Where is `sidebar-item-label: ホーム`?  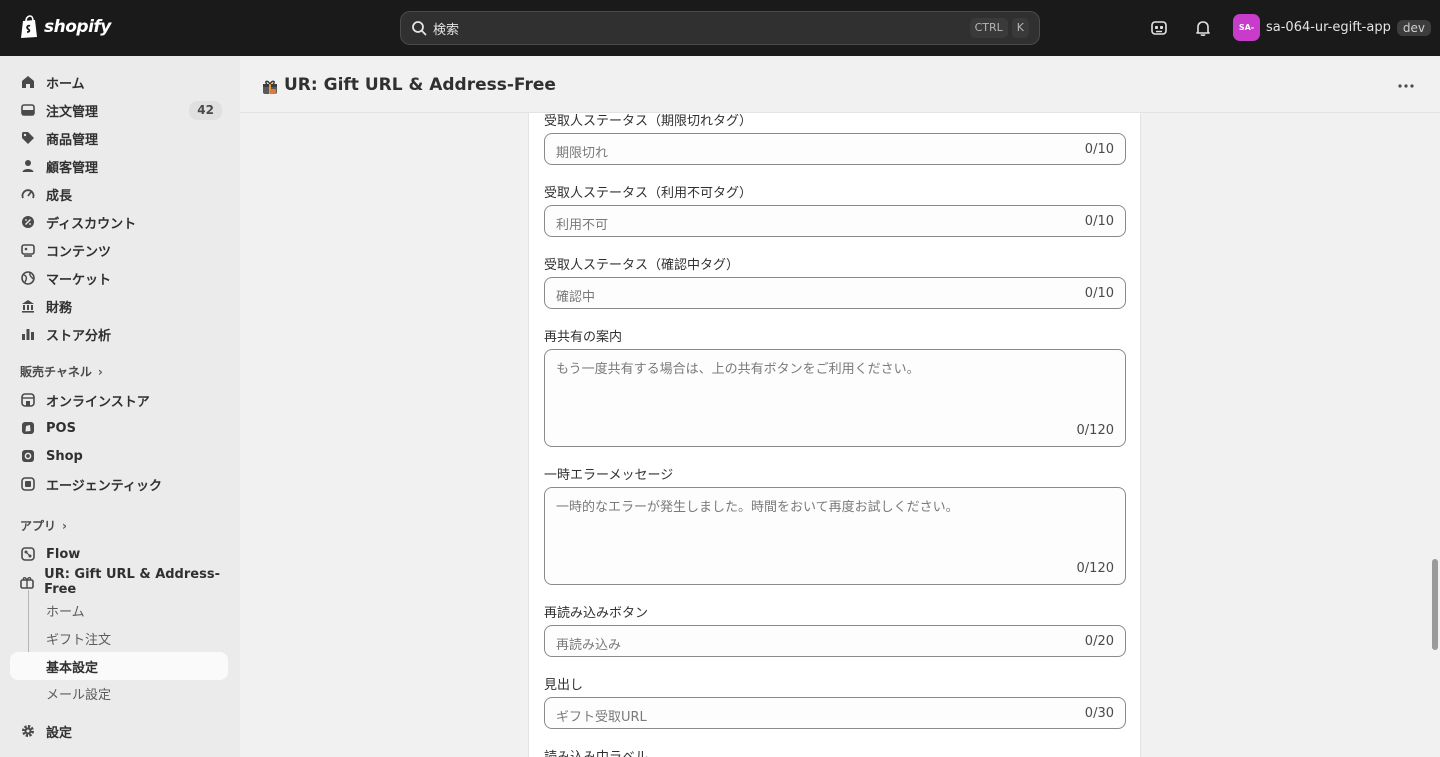
sidebar-item-label: ホーム is located at coordinates (65, 84).